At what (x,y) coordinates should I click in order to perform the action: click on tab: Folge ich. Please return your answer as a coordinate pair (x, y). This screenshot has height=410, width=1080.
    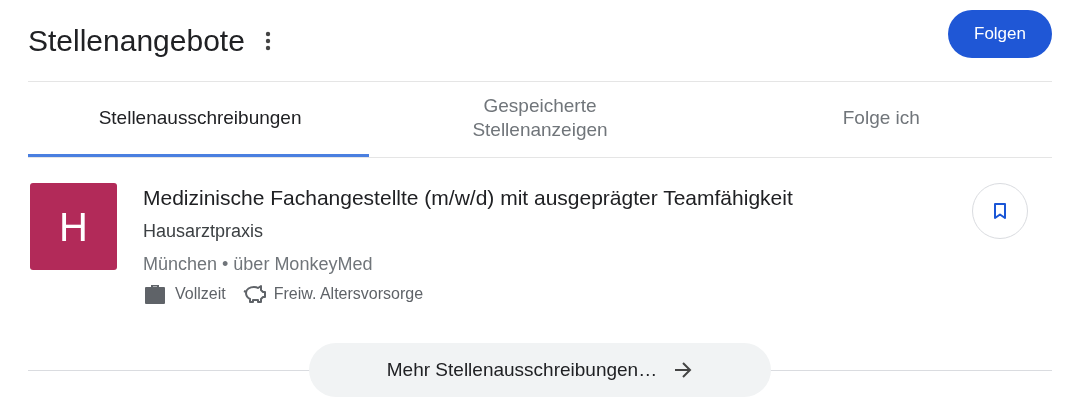
    Looking at the image, I should click on (881, 119).